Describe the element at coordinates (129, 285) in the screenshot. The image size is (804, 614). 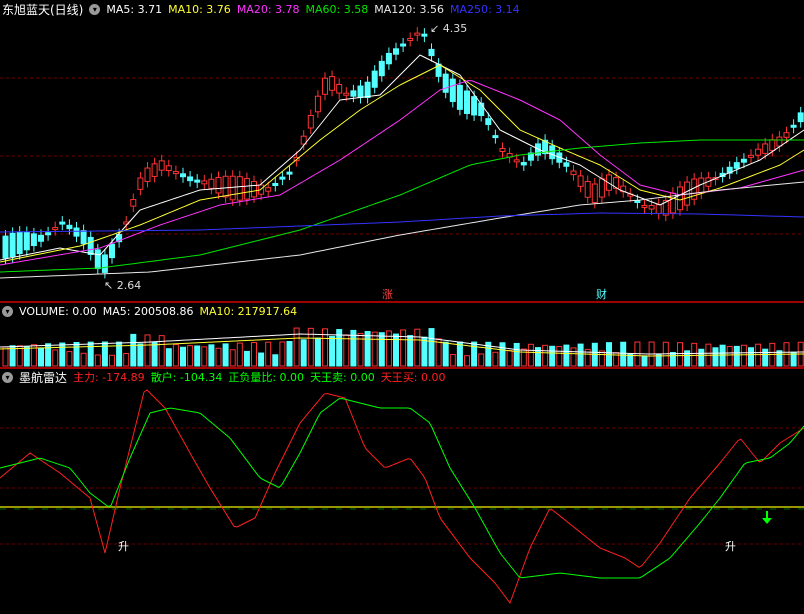
I see `low-price-value: 2.64` at that location.